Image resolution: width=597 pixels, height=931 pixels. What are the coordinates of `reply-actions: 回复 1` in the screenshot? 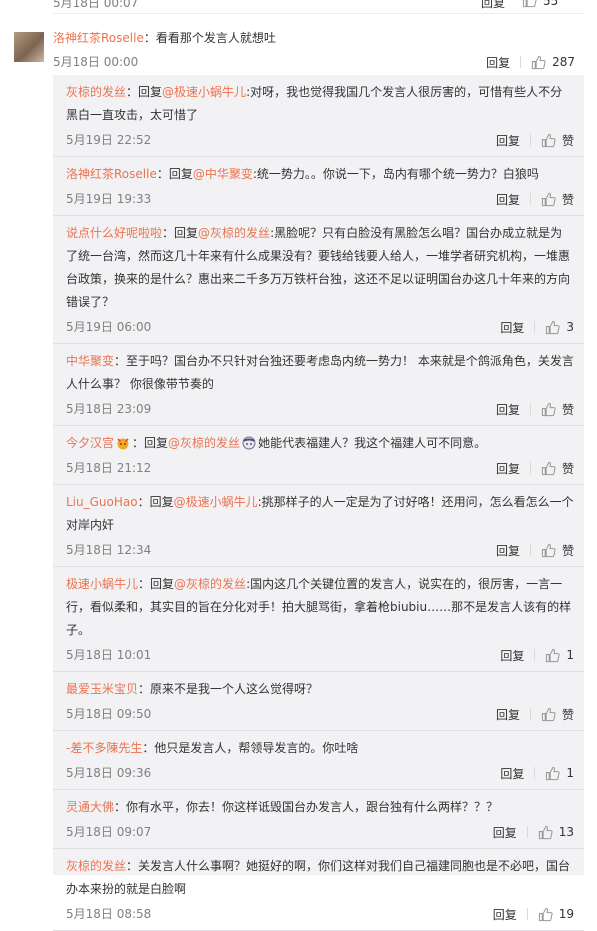 It's located at (537, 773).